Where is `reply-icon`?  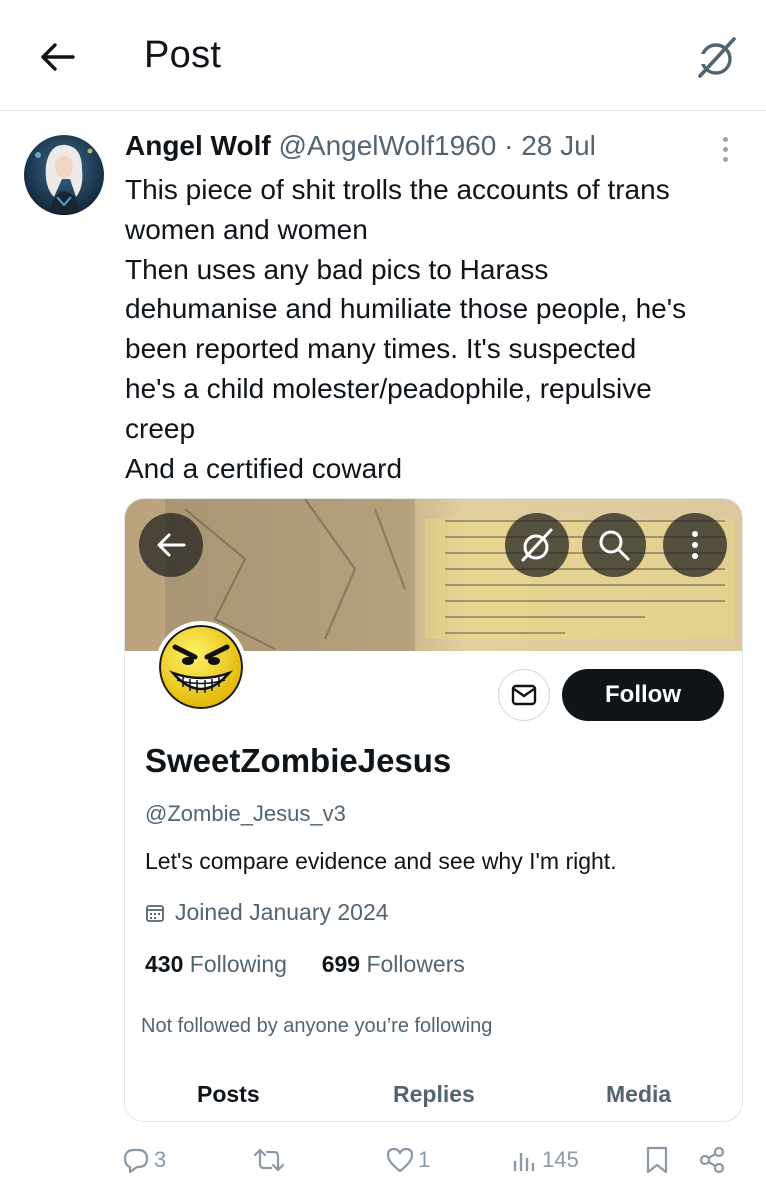 reply-icon is located at coordinates (136, 1161).